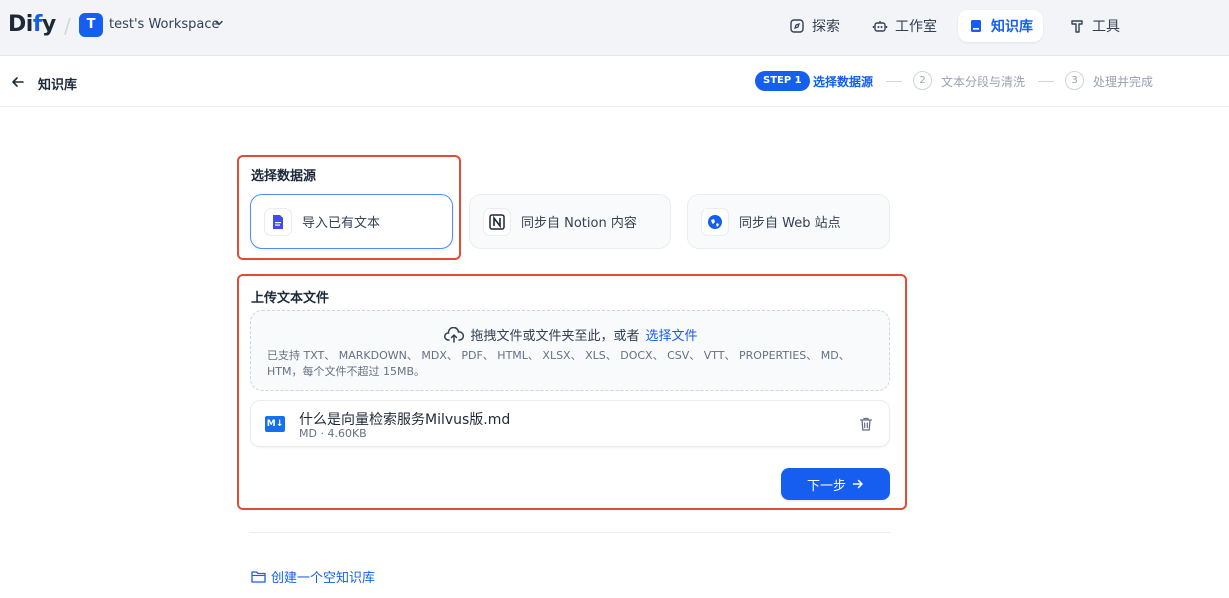 Image resolution: width=1229 pixels, height=598 pixels. What do you see at coordinates (258, 577) in the screenshot?
I see `folder-icon` at bounding box center [258, 577].